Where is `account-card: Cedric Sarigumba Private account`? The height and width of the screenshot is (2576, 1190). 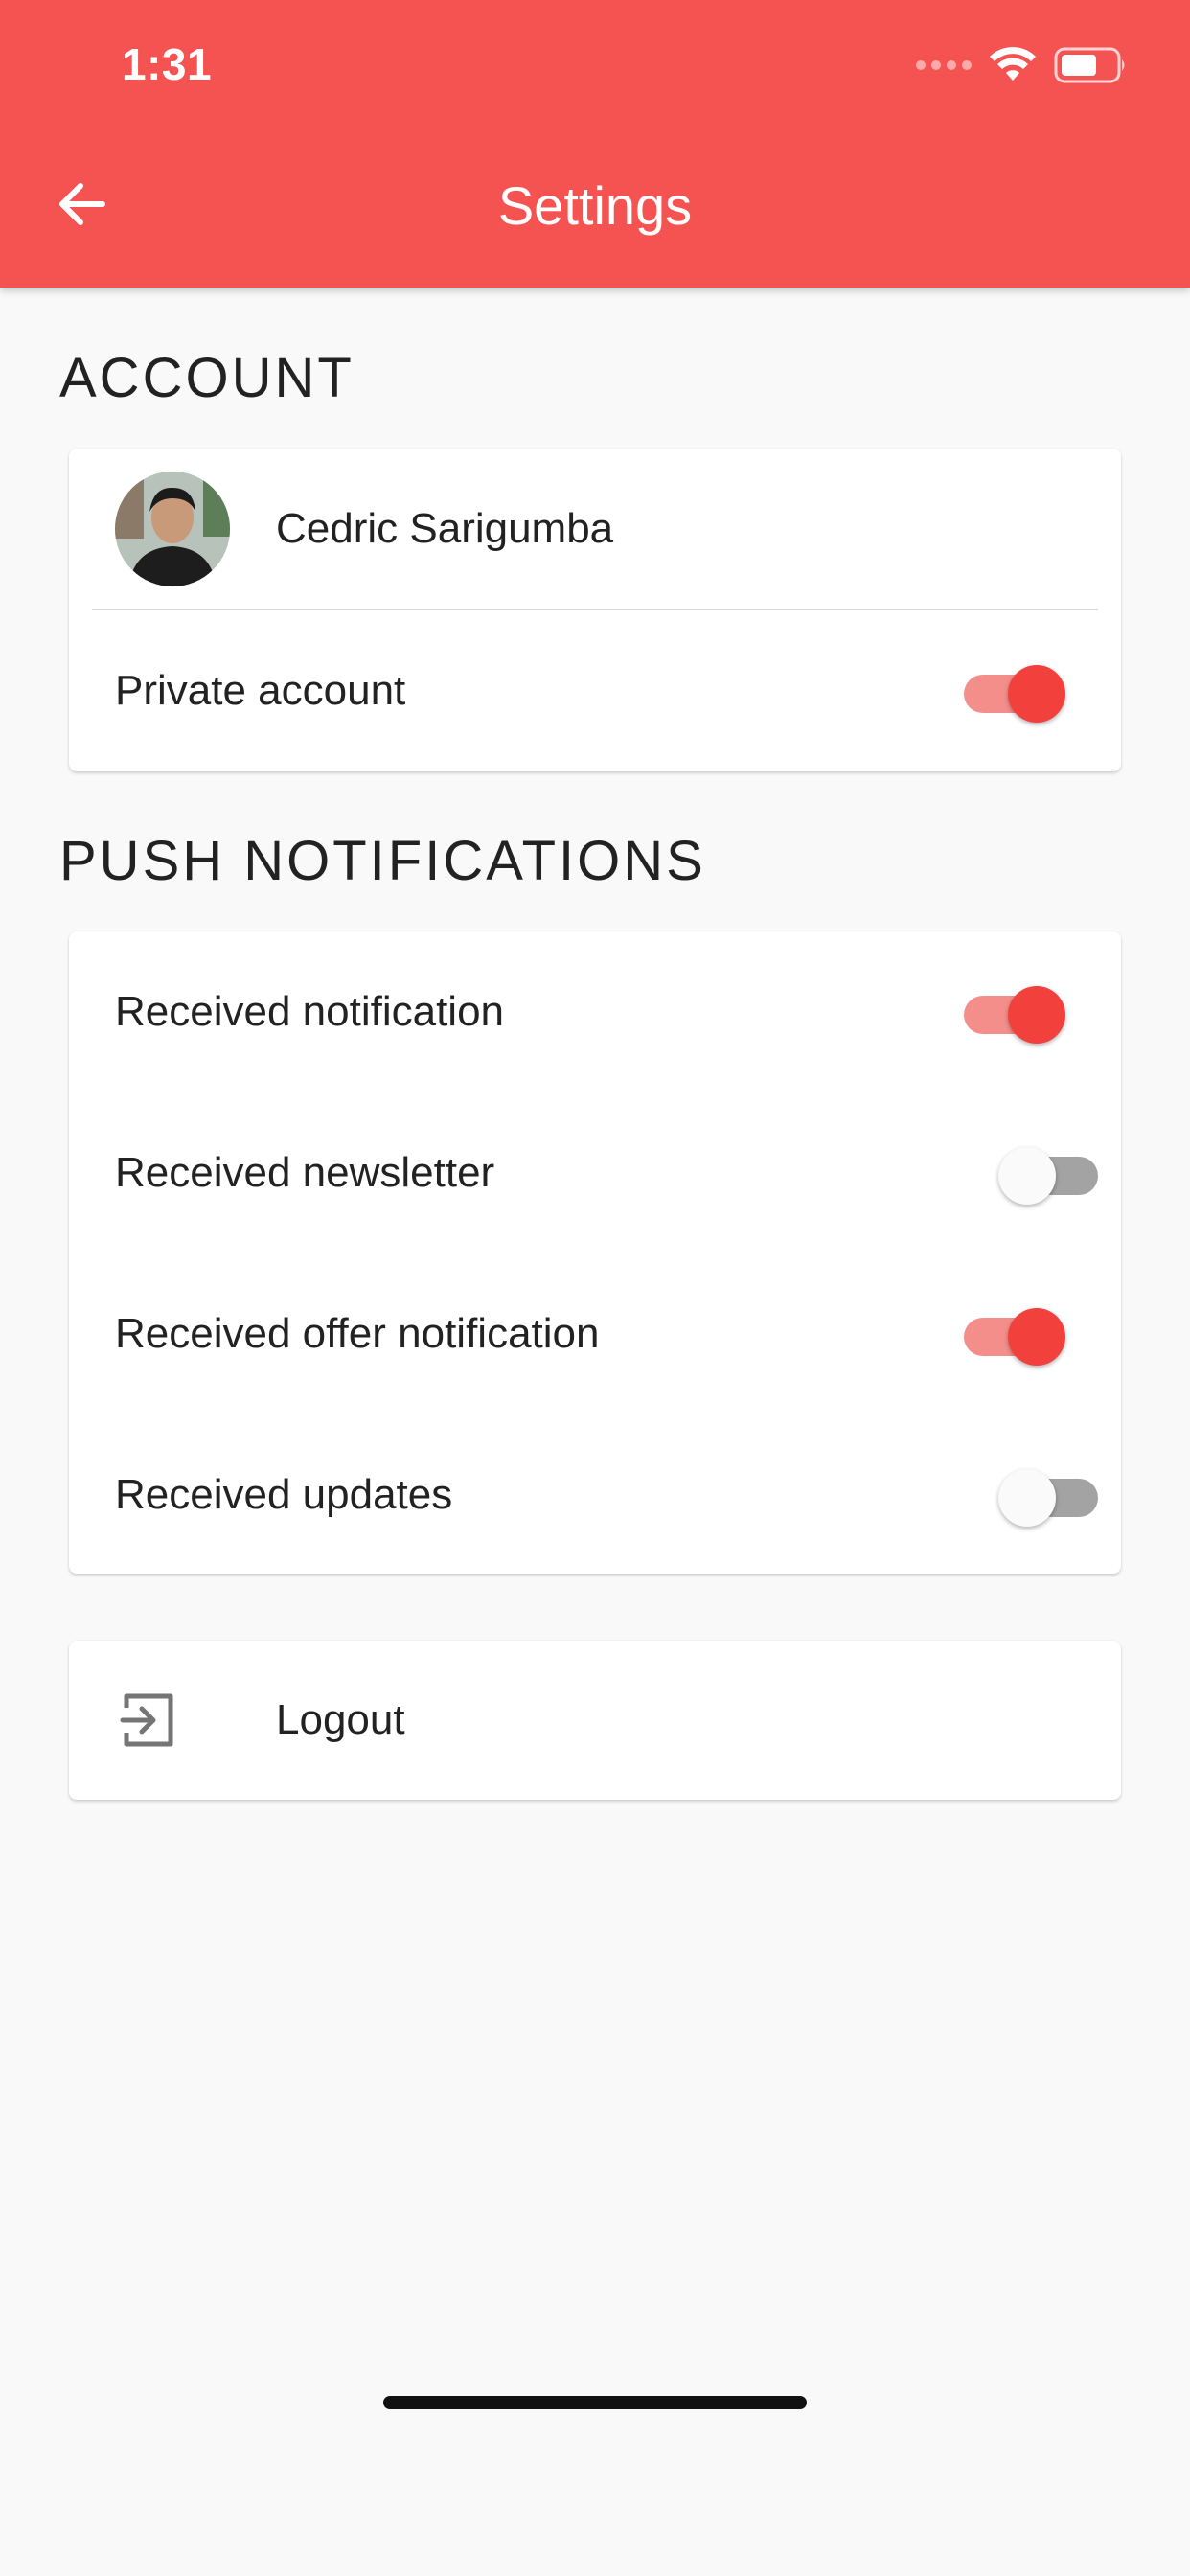 account-card: Cedric Sarigumba Private account is located at coordinates (595, 609).